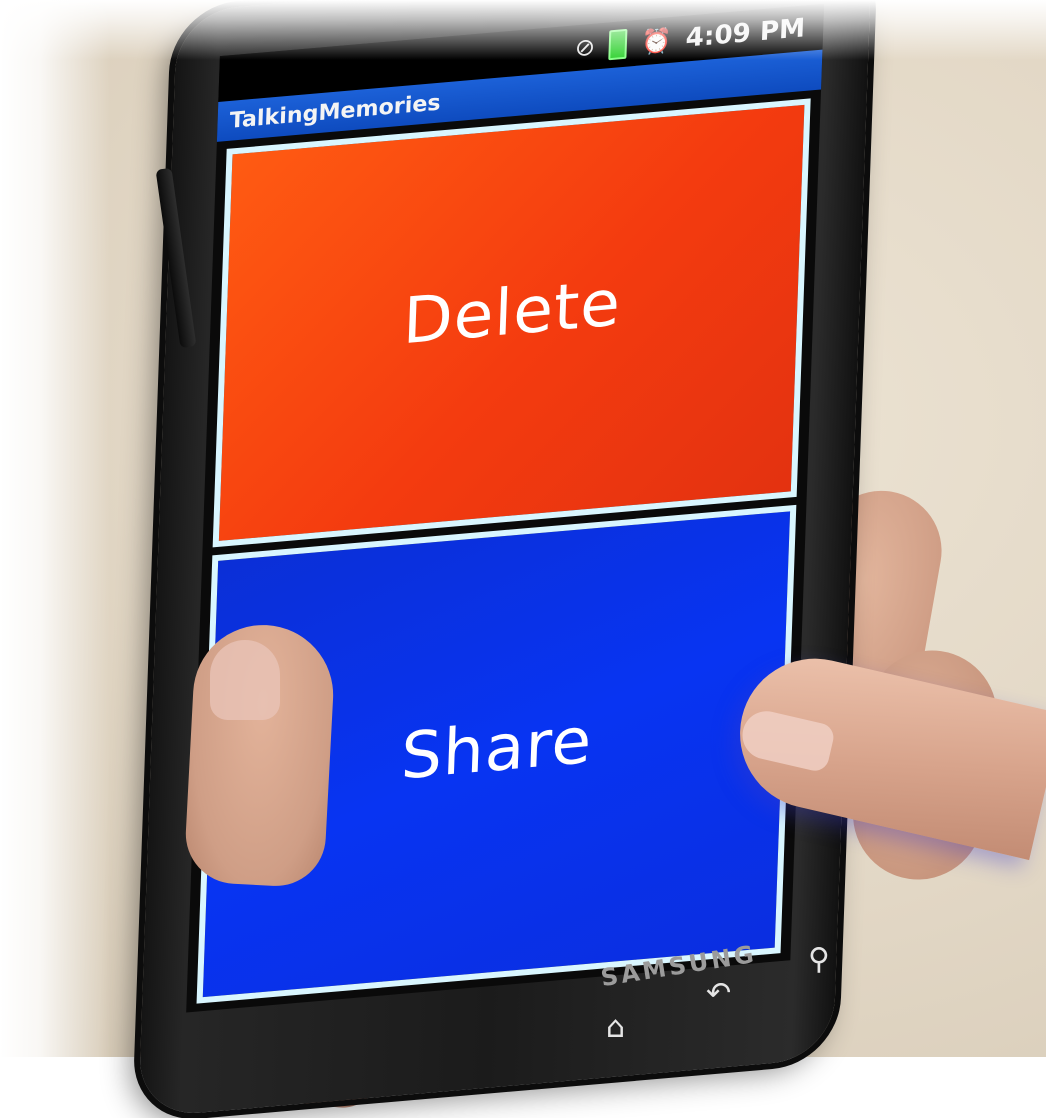 This screenshot has height=1118, width=1046. Describe the element at coordinates (512, 313) in the screenshot. I see `delete-label: Delete` at that location.